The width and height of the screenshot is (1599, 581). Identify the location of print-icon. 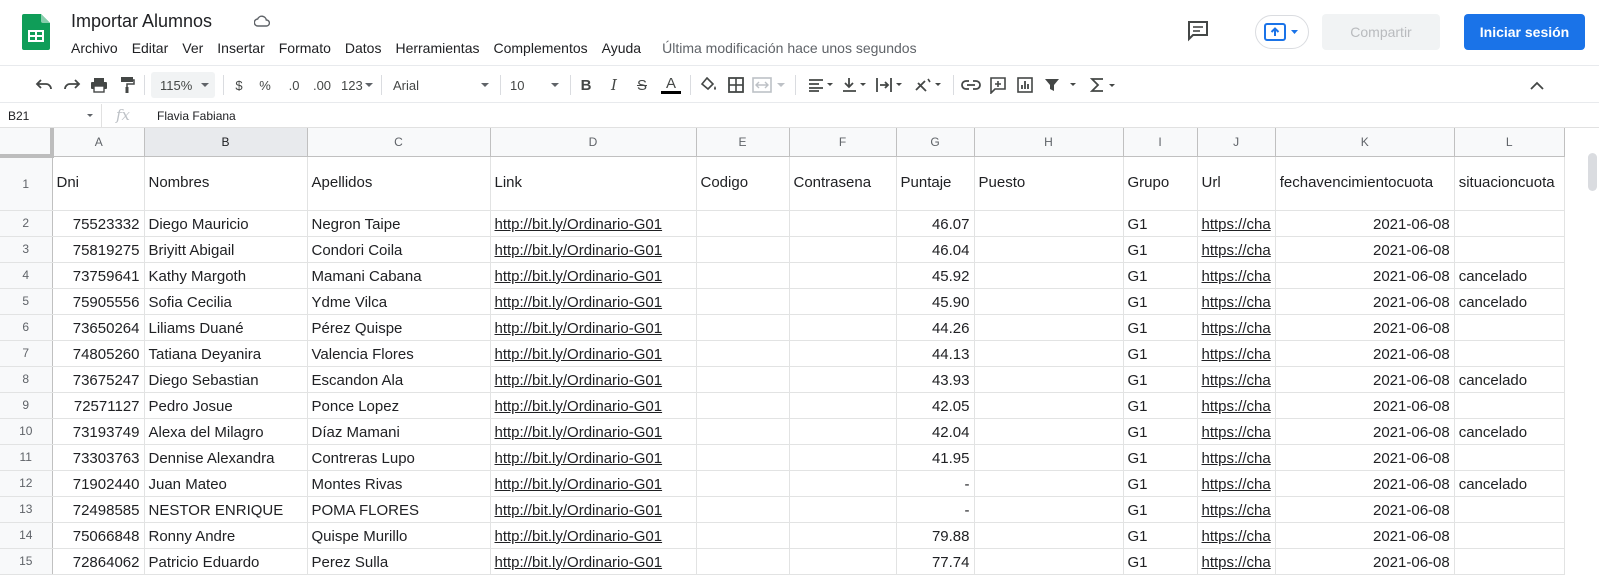
(99, 85).